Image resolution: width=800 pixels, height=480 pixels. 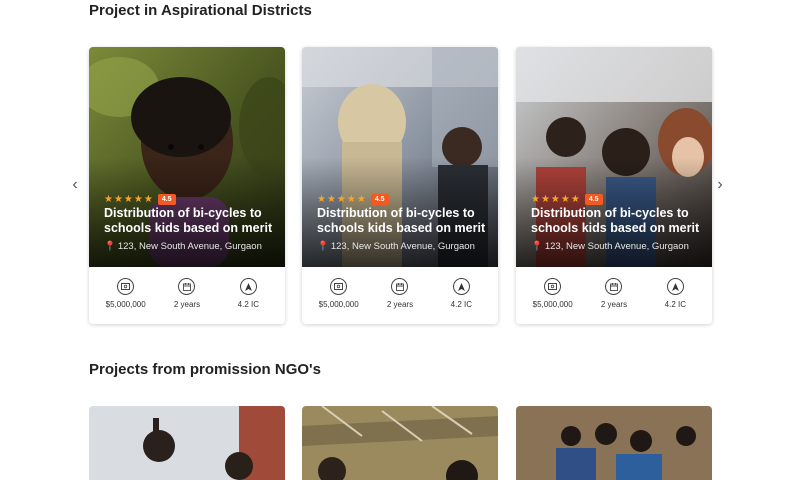 I want to click on section-title-aspirational: Project in Aspirational Districts, so click(x=200, y=10).